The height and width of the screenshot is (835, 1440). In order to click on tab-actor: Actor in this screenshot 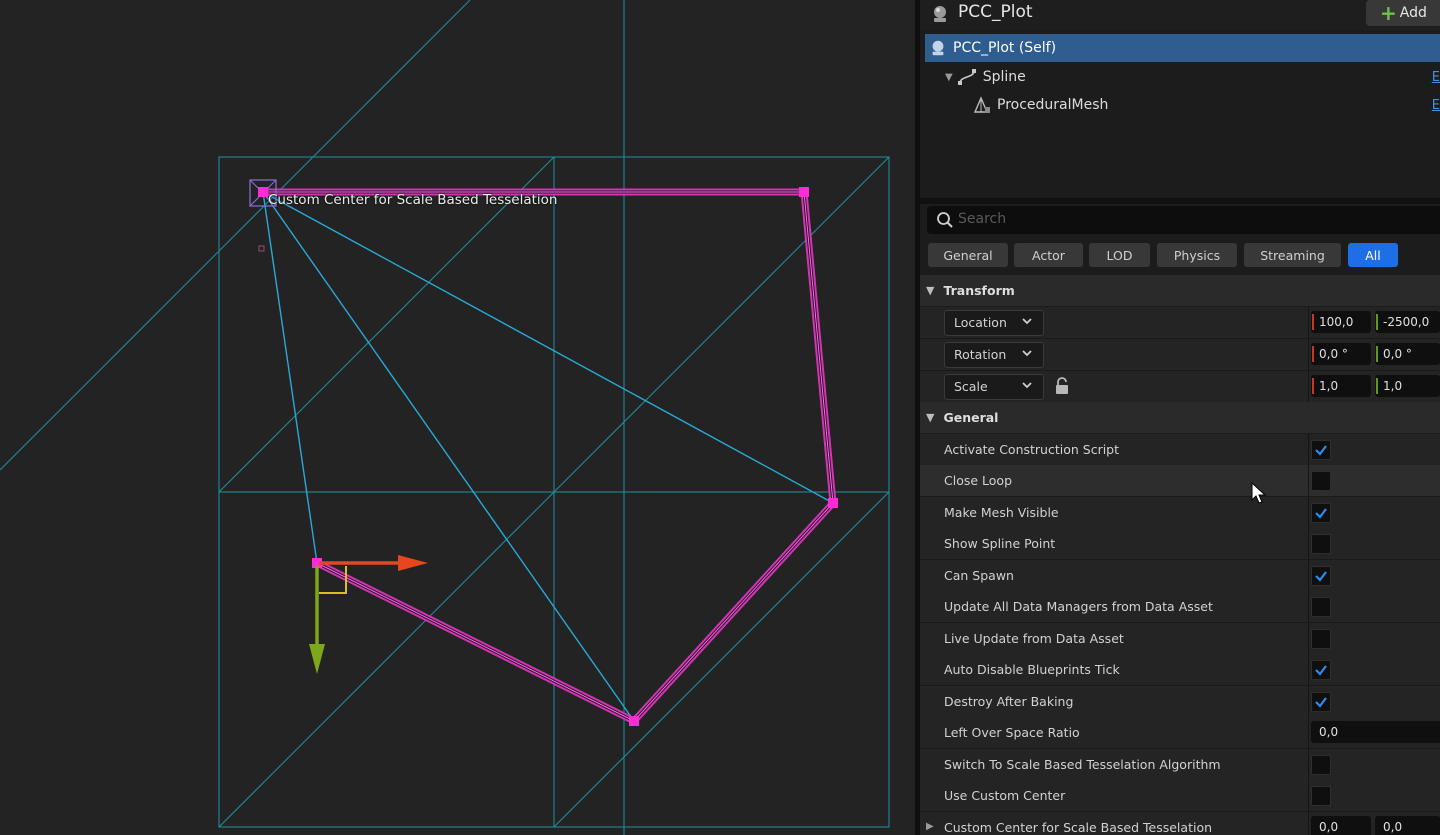, I will do `click(1048, 255)`.